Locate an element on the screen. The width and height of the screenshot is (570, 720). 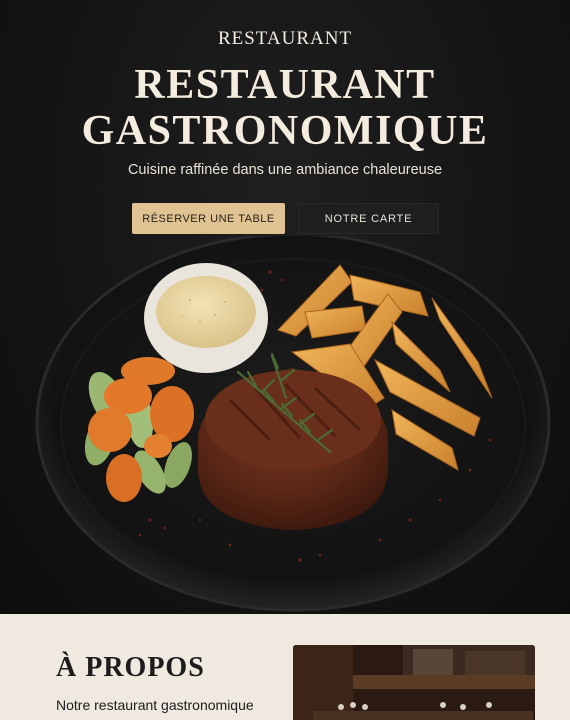
menu-button: NOTRE CARTE is located at coordinates (368, 218).